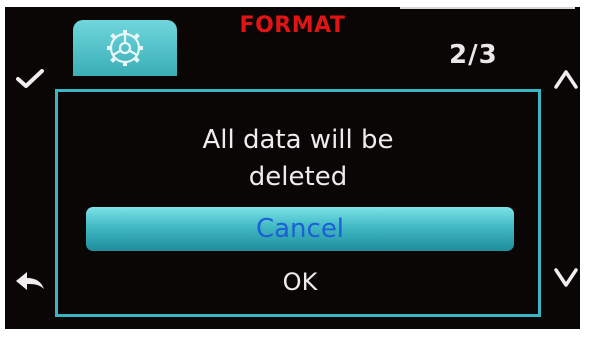 This screenshot has width=590, height=338. What do you see at coordinates (30, 79) in the screenshot?
I see `checkmark-icon` at bounding box center [30, 79].